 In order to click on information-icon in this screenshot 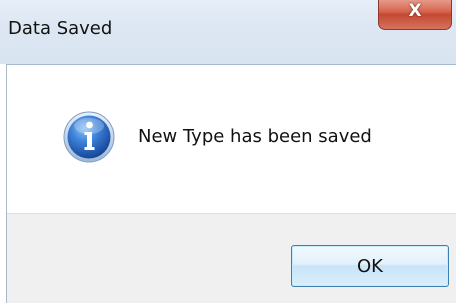, I will do `click(89, 137)`.